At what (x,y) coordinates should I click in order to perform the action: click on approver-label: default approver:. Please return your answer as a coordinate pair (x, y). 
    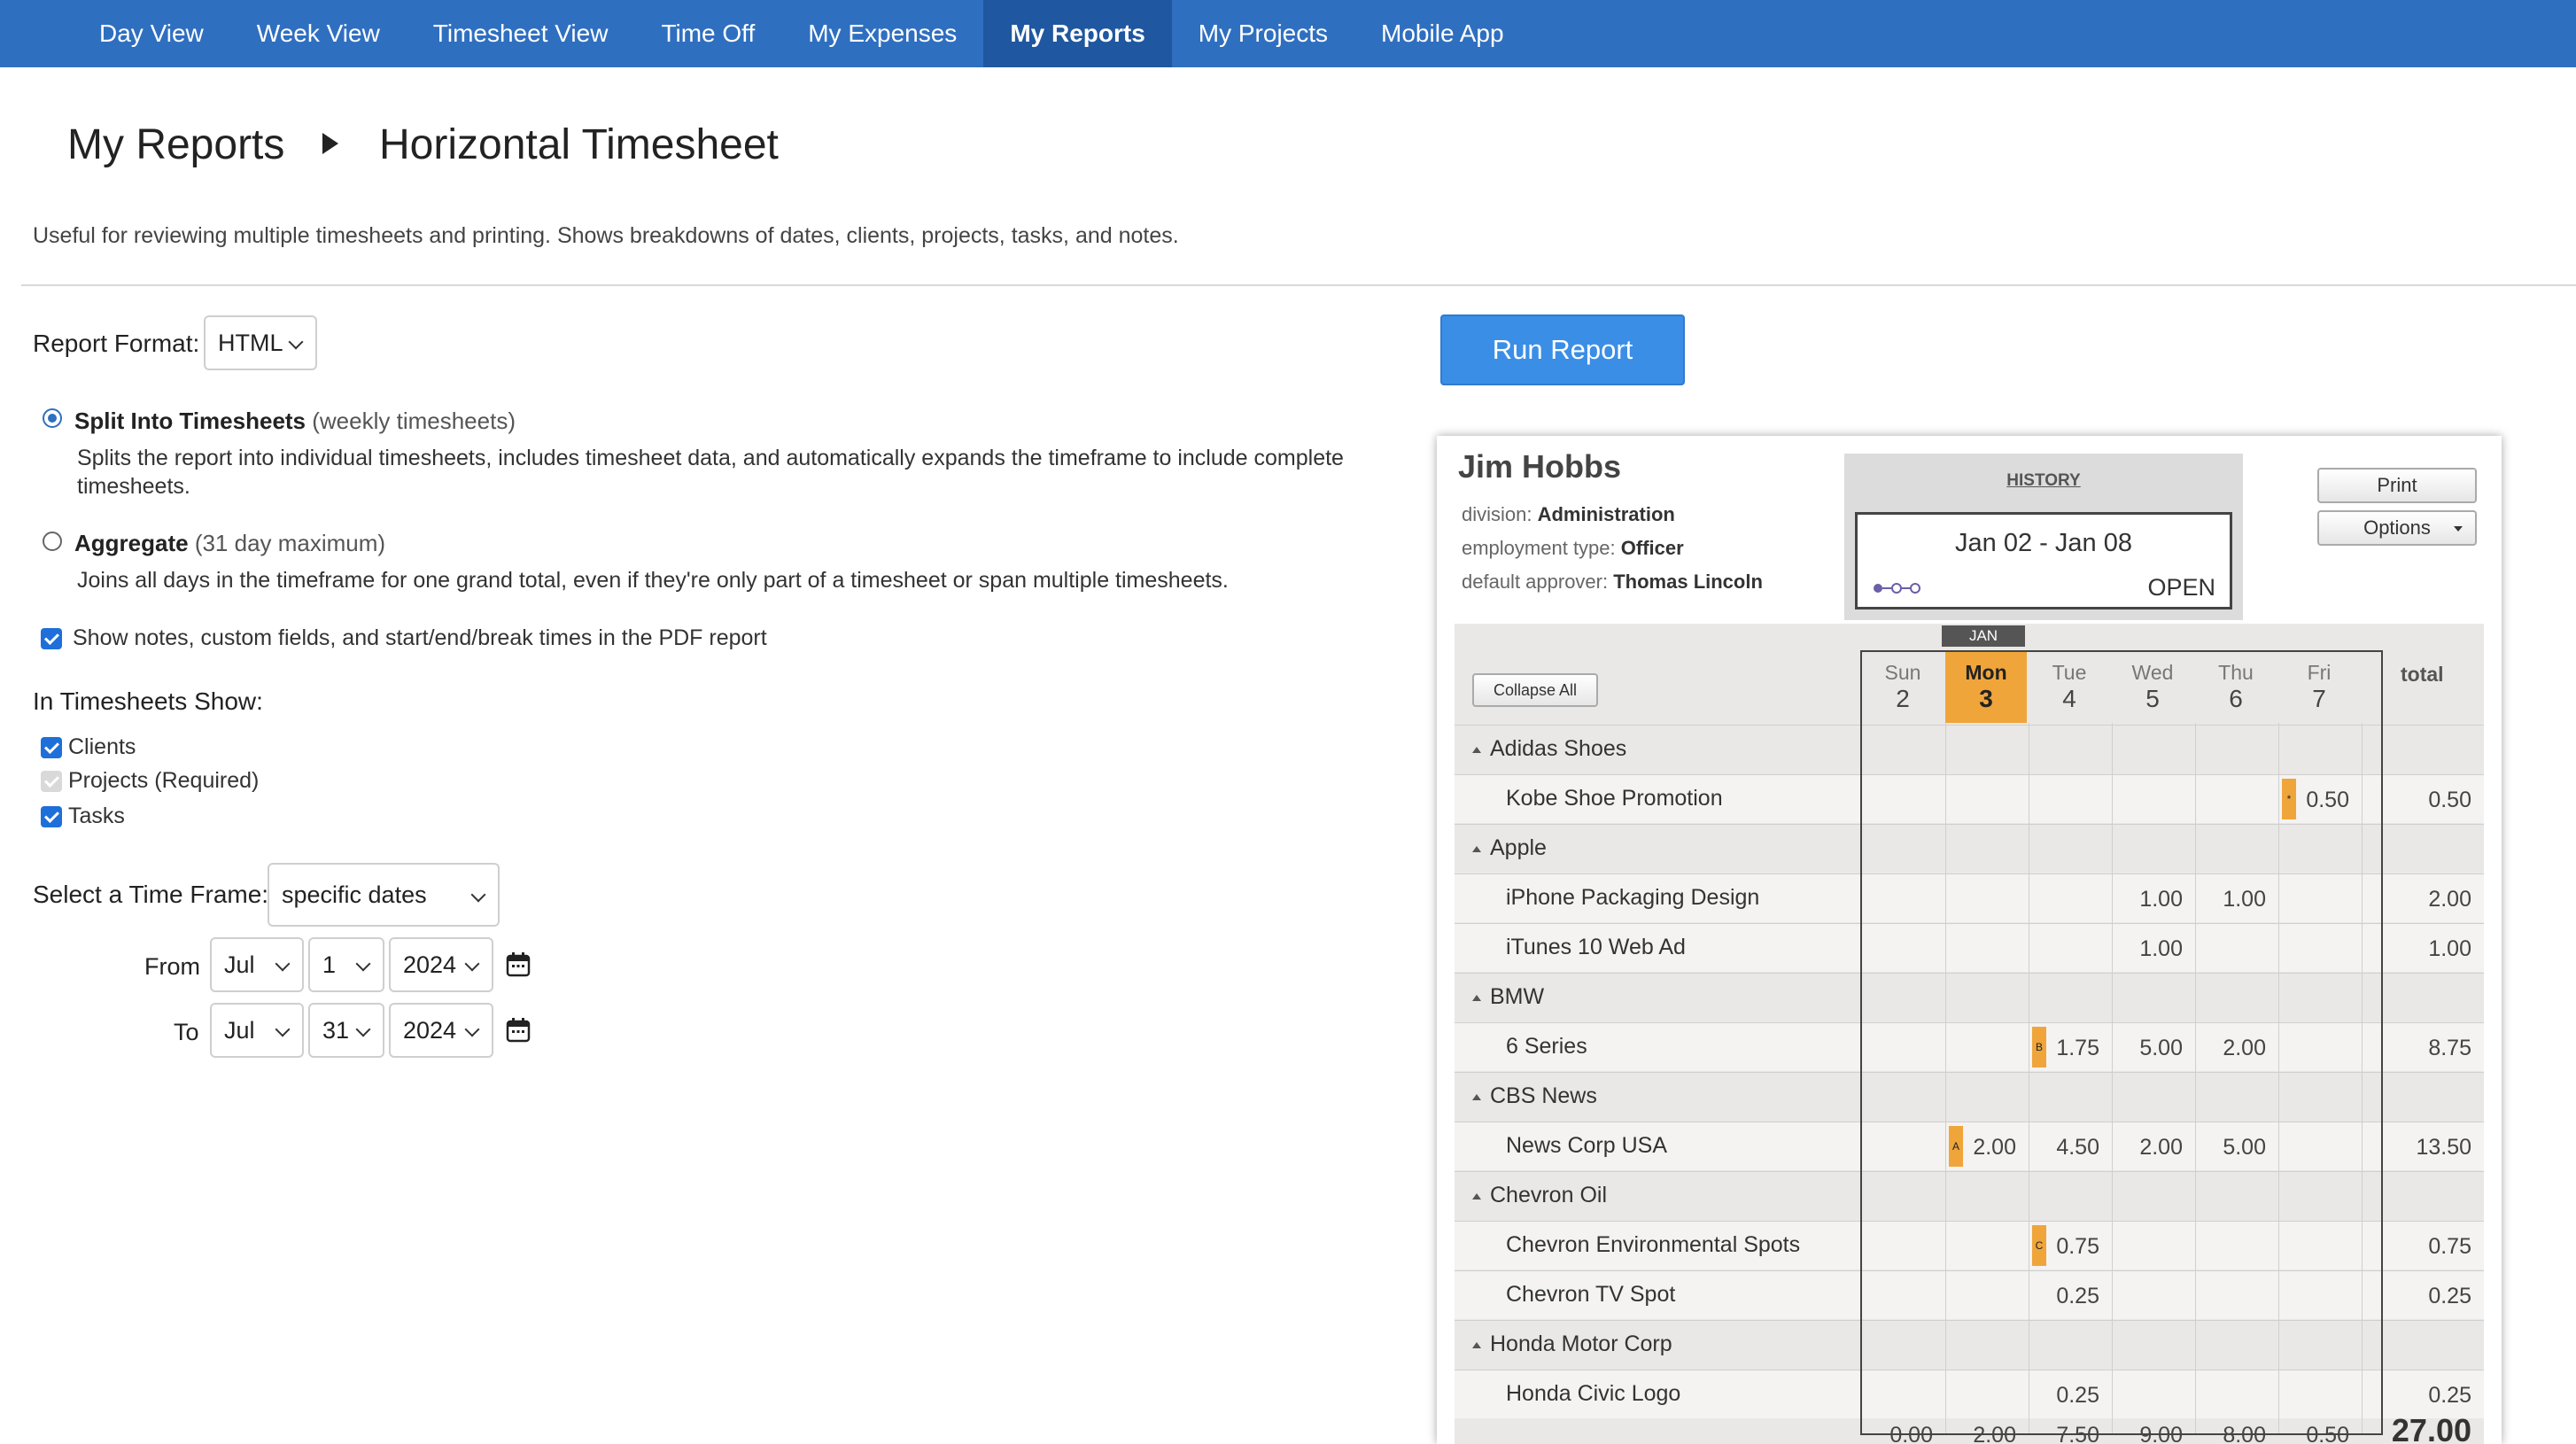
    Looking at the image, I should click on (1535, 582).